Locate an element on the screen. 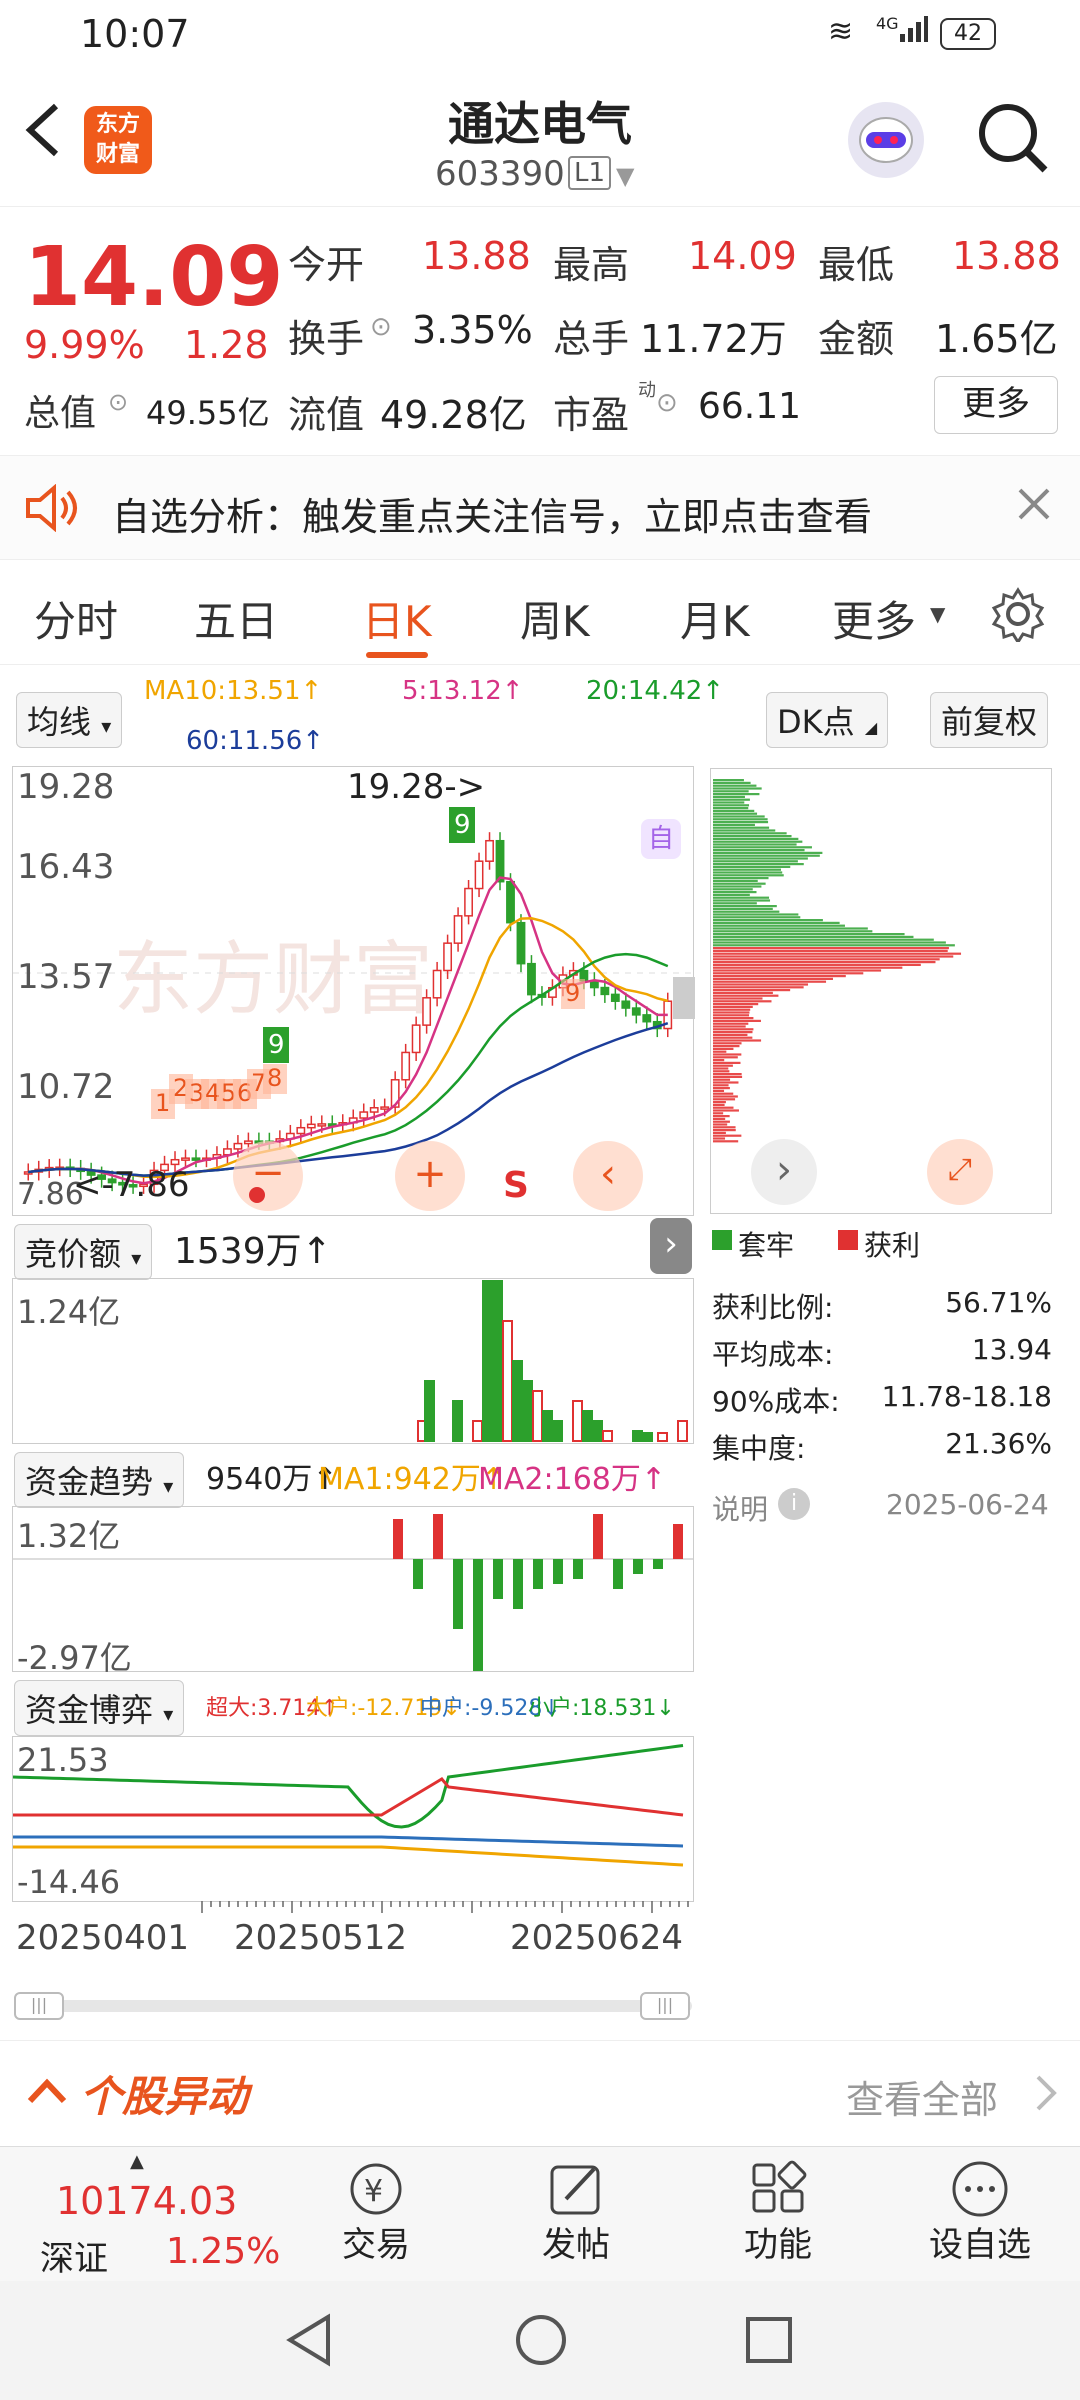 This screenshot has height=2400, width=1080. post-button: 发帖 is located at coordinates (576, 2217).